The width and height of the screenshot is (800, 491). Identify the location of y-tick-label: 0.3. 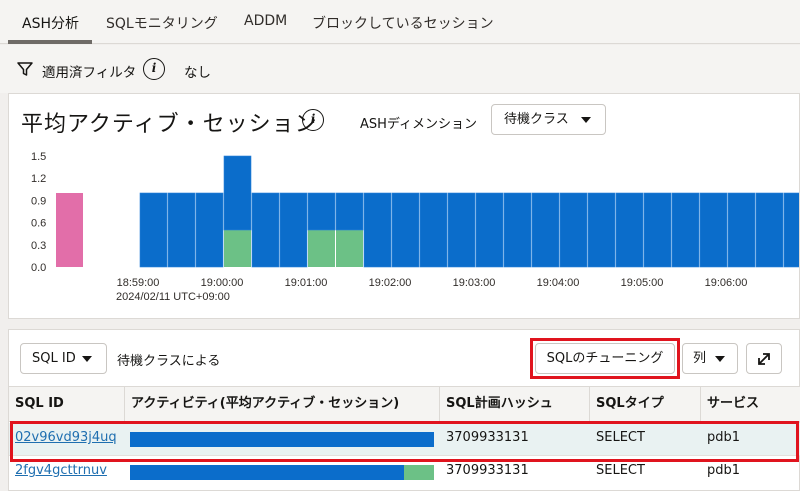
(38, 246).